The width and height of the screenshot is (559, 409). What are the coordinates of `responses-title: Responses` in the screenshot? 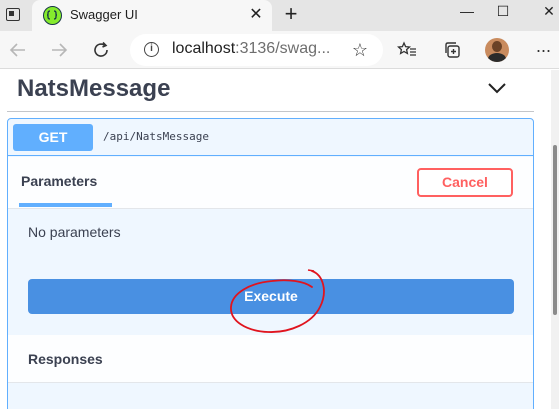 It's located at (65, 359).